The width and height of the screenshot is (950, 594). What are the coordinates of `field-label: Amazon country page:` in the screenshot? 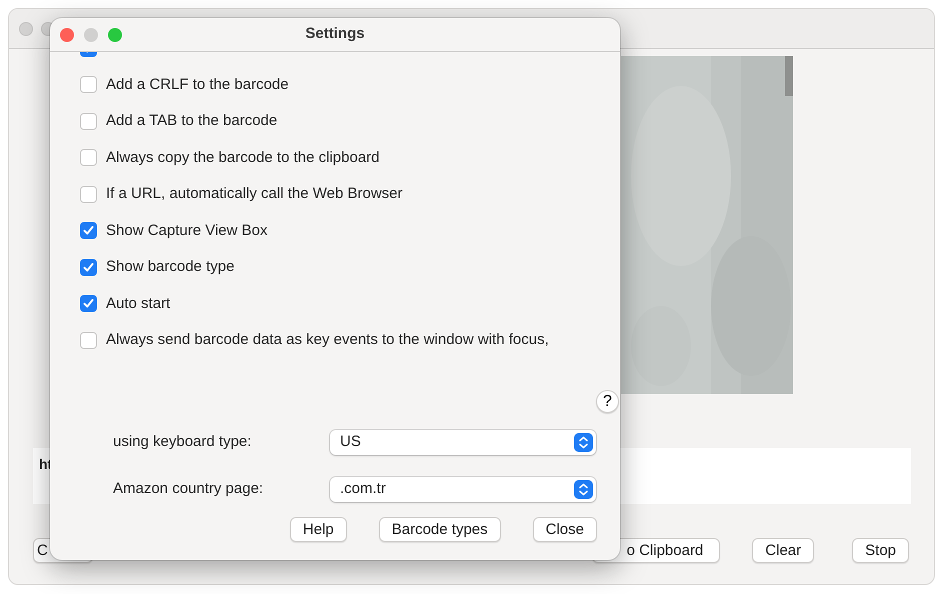 It's located at (188, 488).